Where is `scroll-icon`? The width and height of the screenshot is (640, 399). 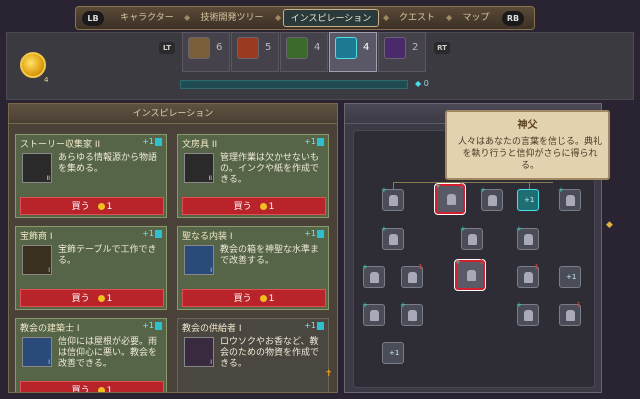 scroll-icon is located at coordinates (297, 48).